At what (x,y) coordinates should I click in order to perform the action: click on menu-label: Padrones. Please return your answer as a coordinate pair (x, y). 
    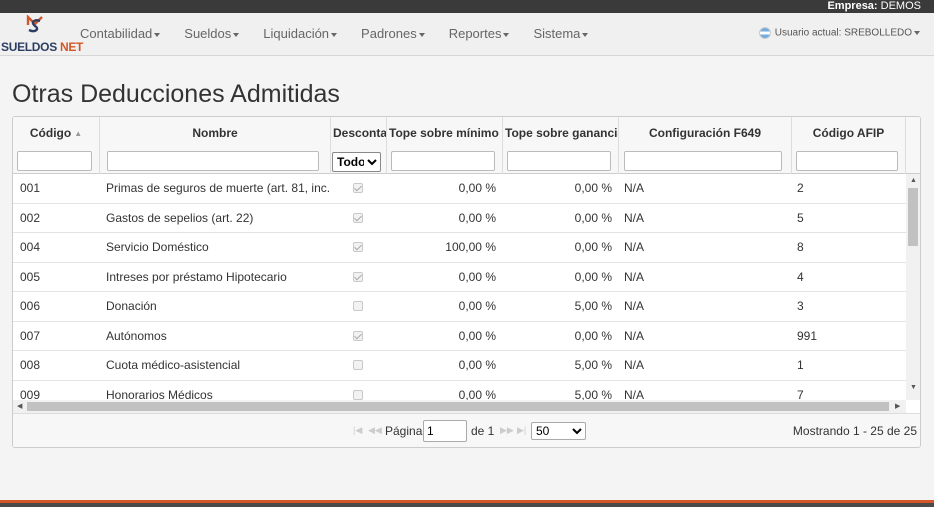
    Looking at the image, I should click on (389, 33).